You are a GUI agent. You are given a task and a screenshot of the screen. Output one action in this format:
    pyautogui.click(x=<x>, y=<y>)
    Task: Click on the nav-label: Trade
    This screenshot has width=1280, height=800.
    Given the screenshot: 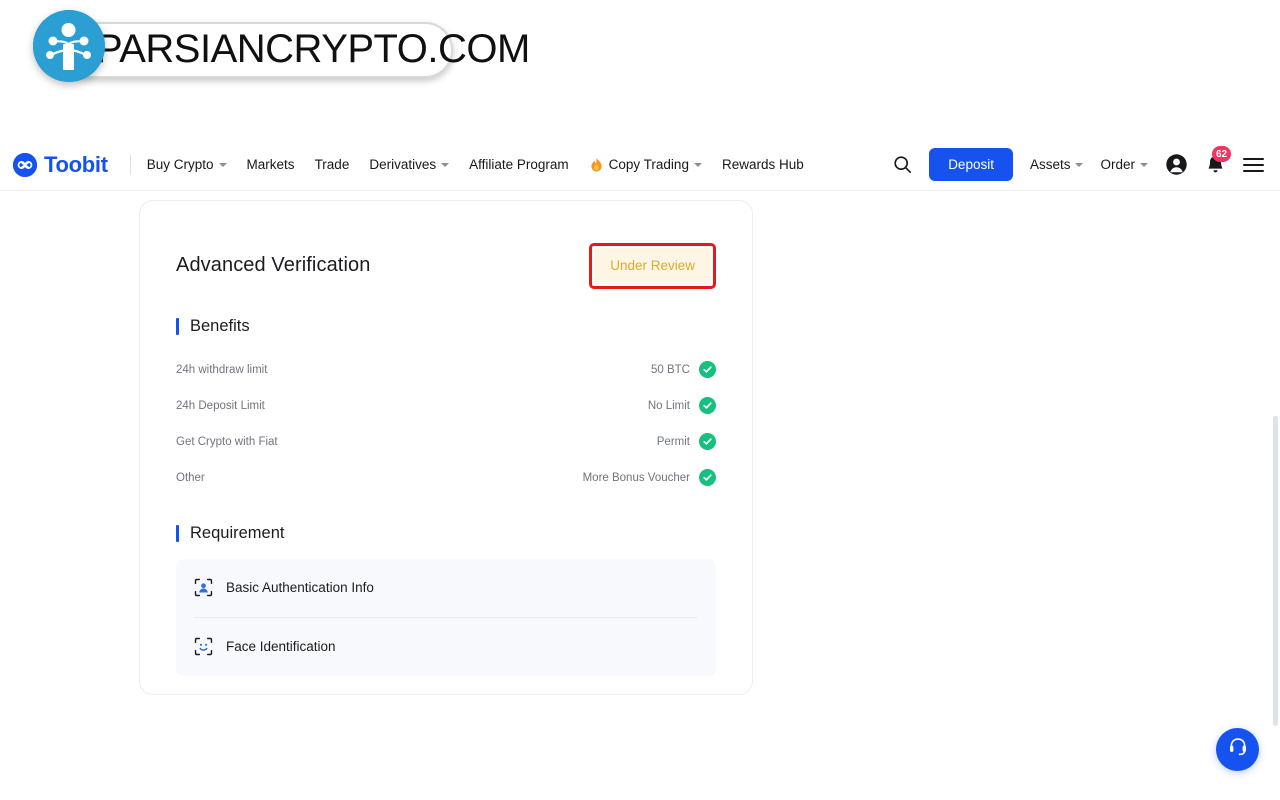 What is the action you would take?
    pyautogui.click(x=332, y=164)
    